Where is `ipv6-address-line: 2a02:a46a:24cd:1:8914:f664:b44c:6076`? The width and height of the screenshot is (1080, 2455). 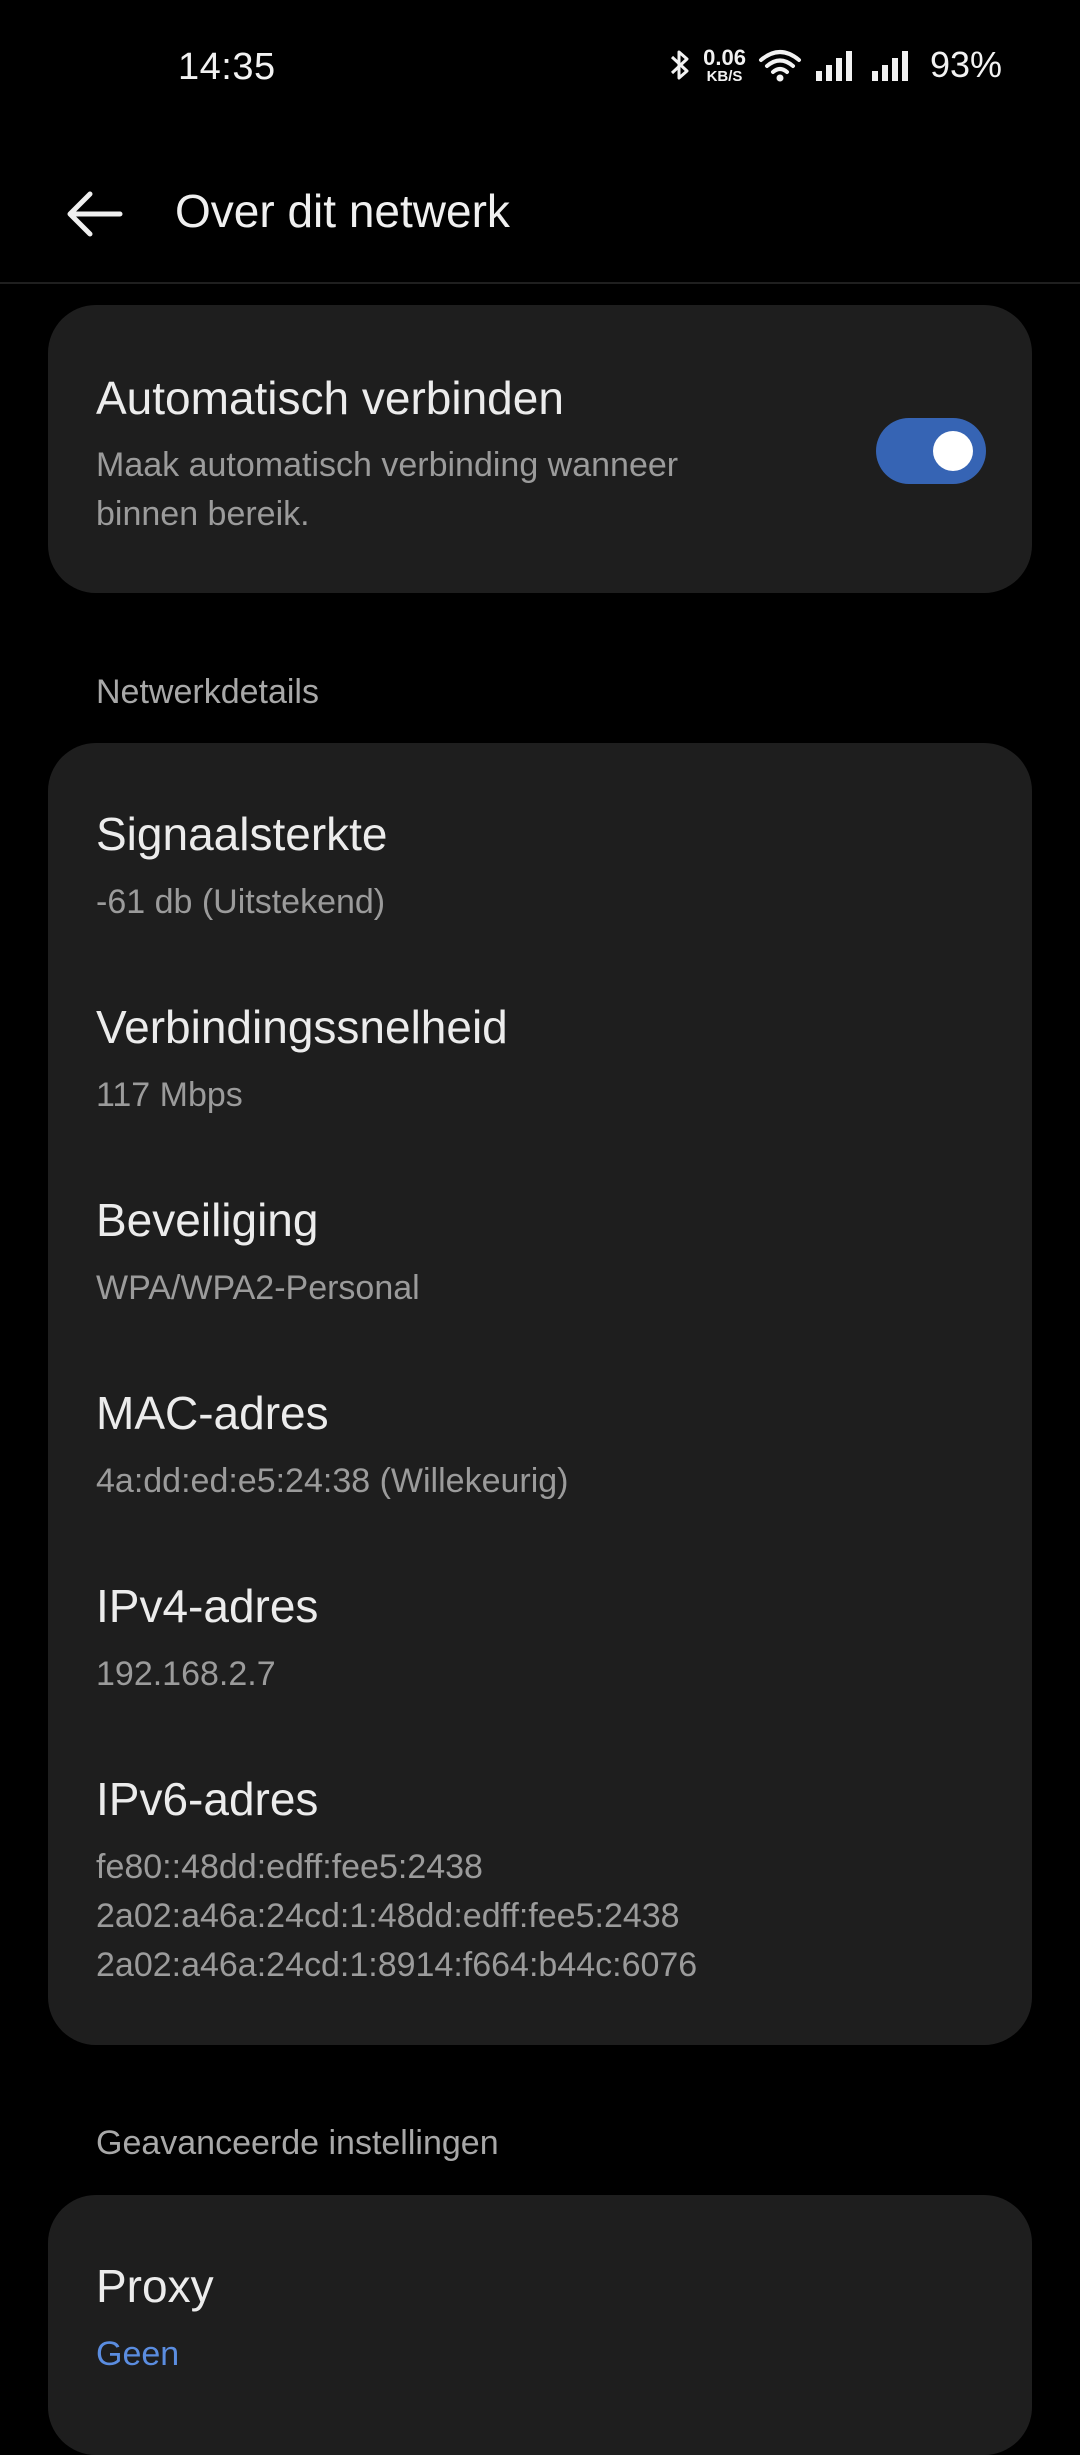
ipv6-address-line: 2a02:a46a:24cd:1:8914:f664:b44c:6076 is located at coordinates (397, 1965).